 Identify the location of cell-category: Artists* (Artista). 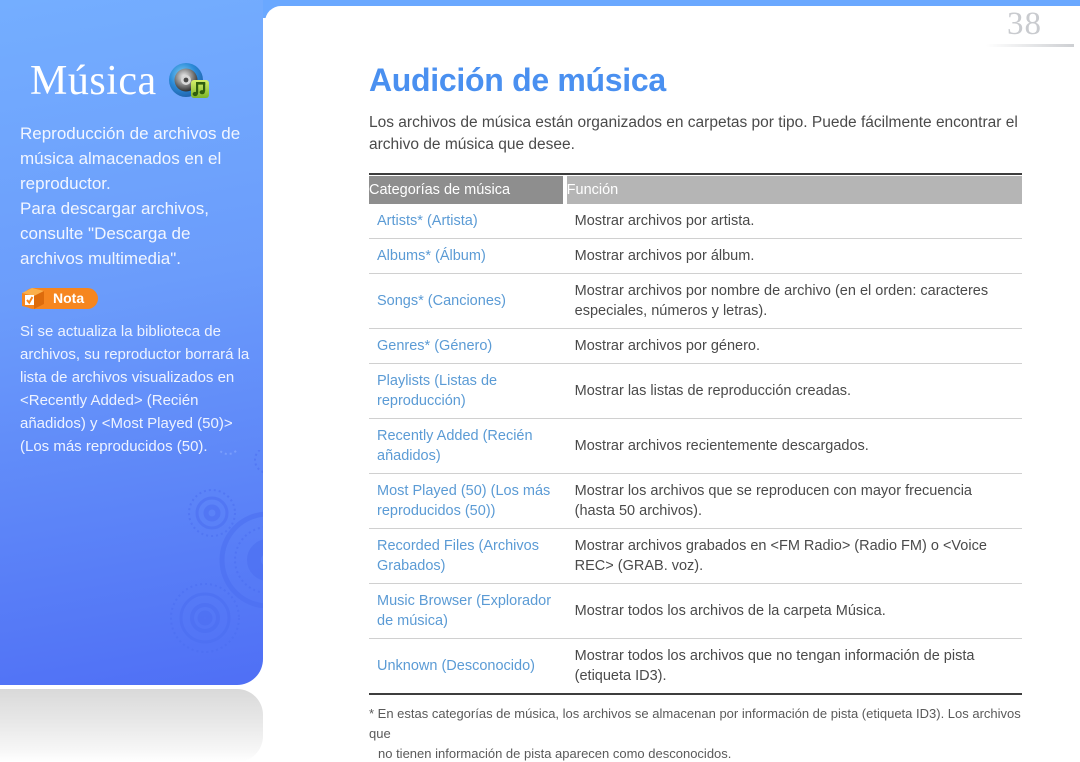
(468, 221).